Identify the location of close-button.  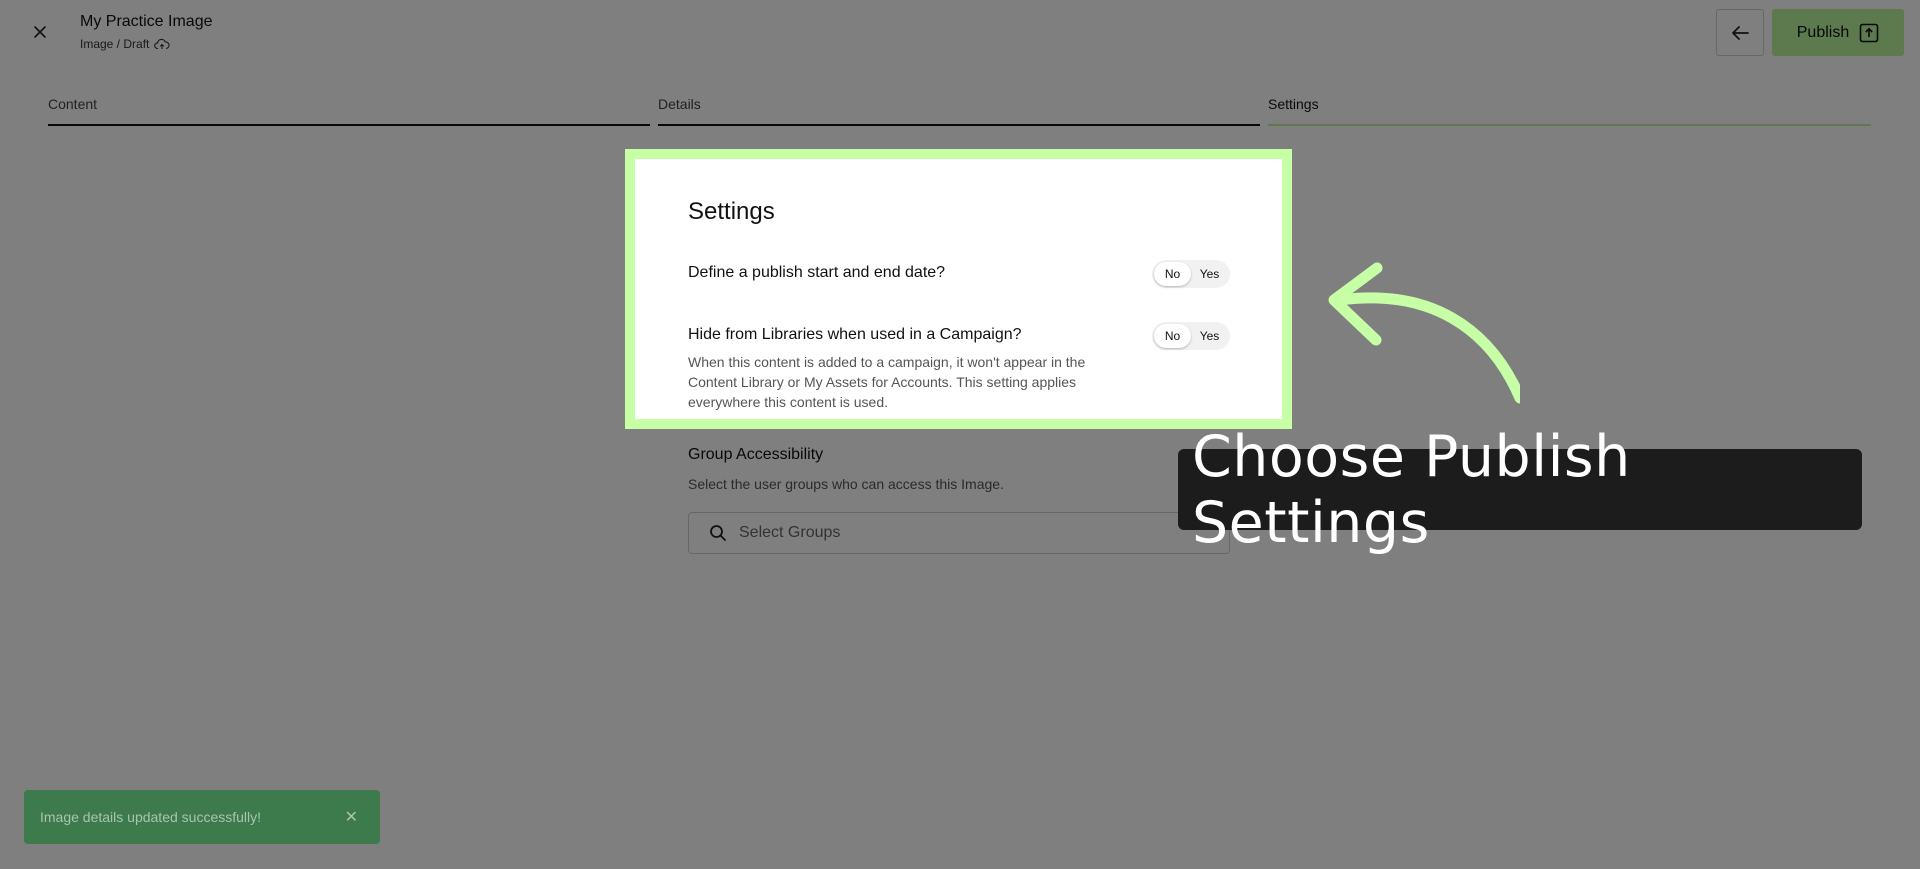
(40, 32).